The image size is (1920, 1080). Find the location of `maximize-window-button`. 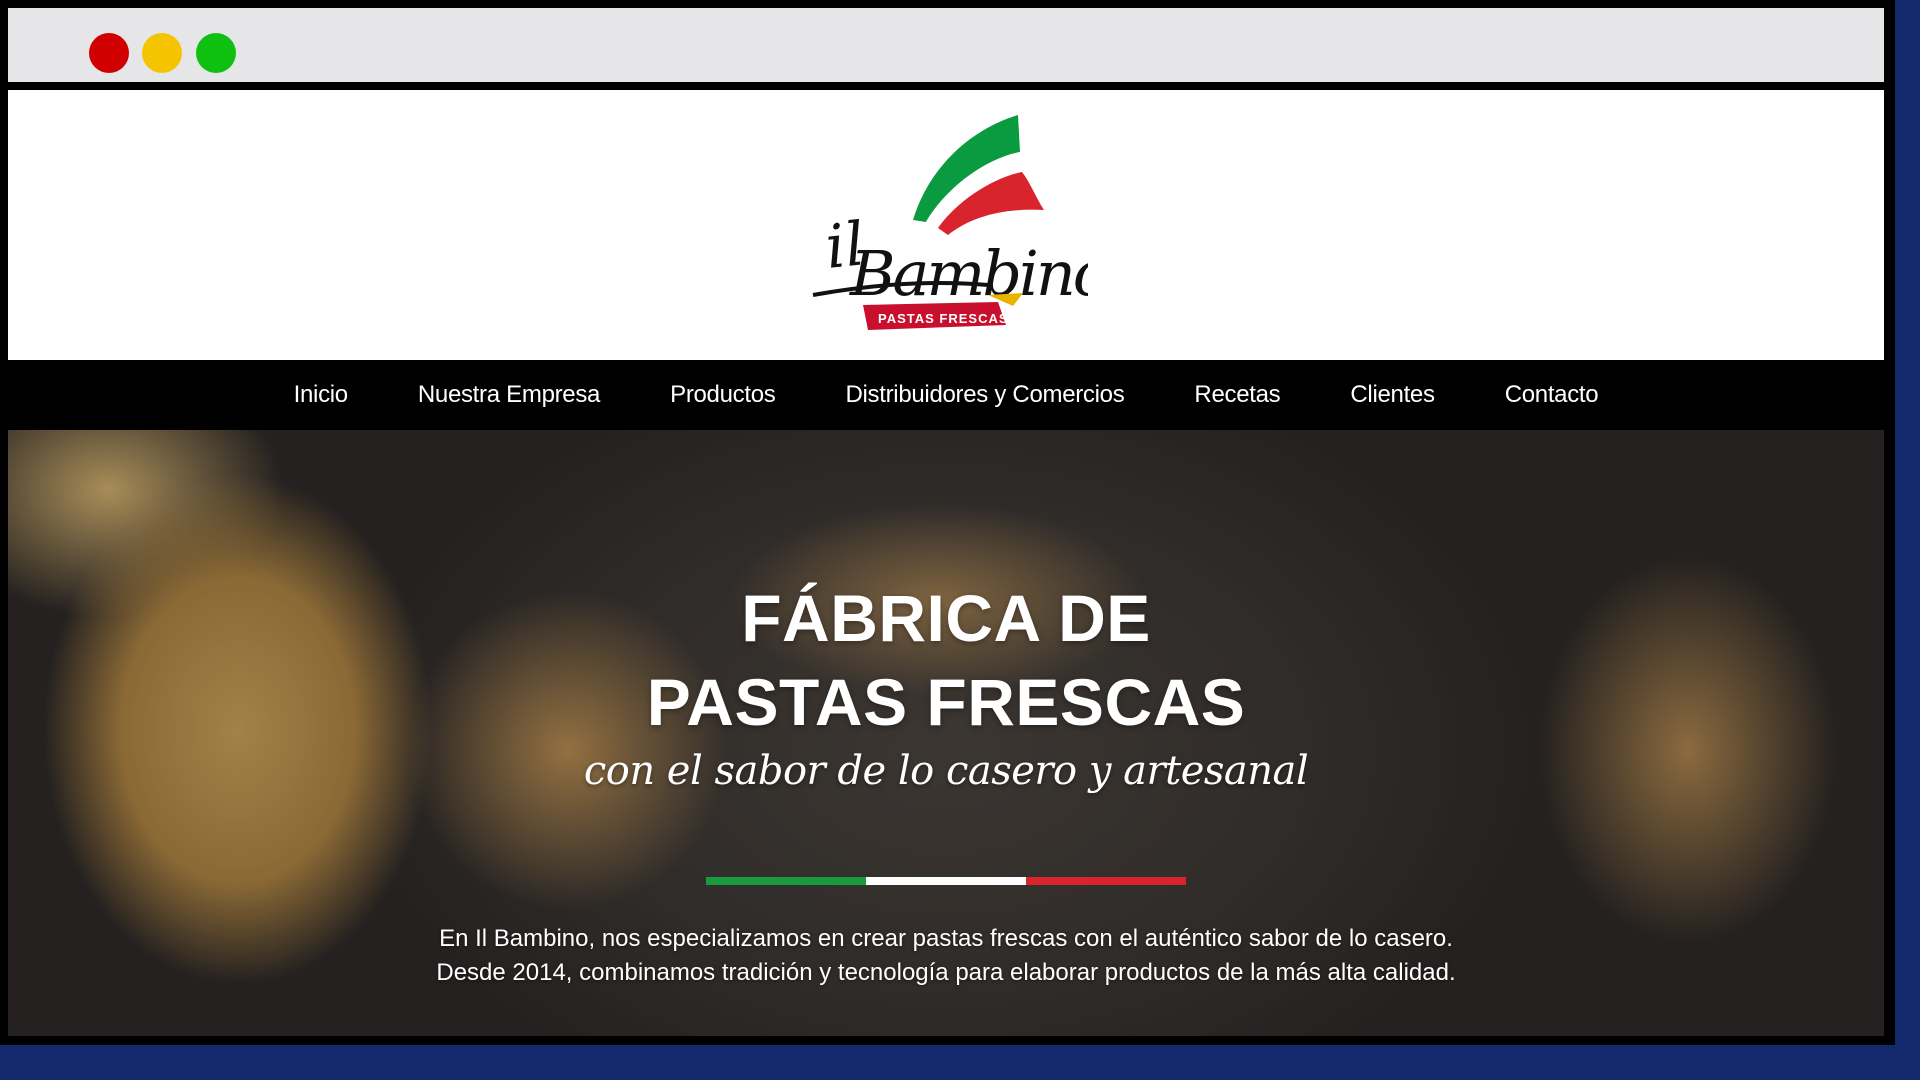

maximize-window-button is located at coordinates (216, 53).